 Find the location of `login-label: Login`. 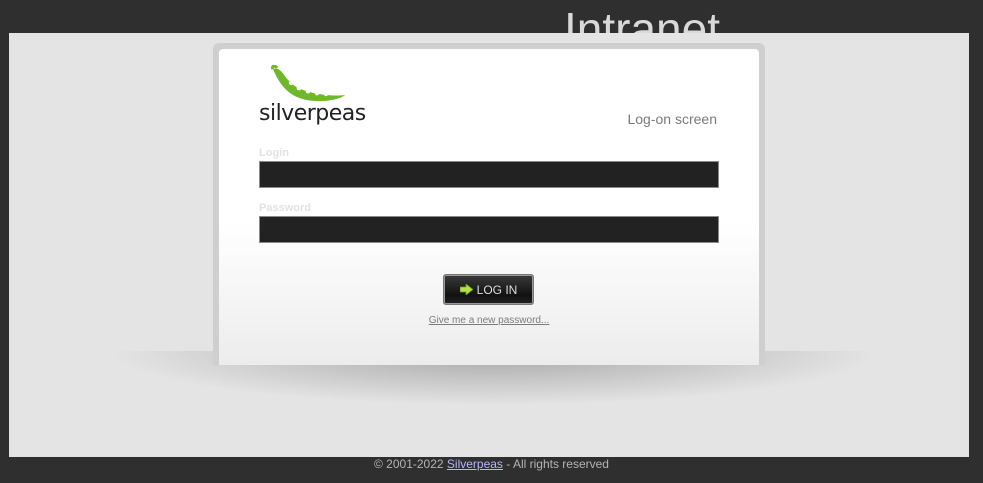

login-label: Login is located at coordinates (274, 153).